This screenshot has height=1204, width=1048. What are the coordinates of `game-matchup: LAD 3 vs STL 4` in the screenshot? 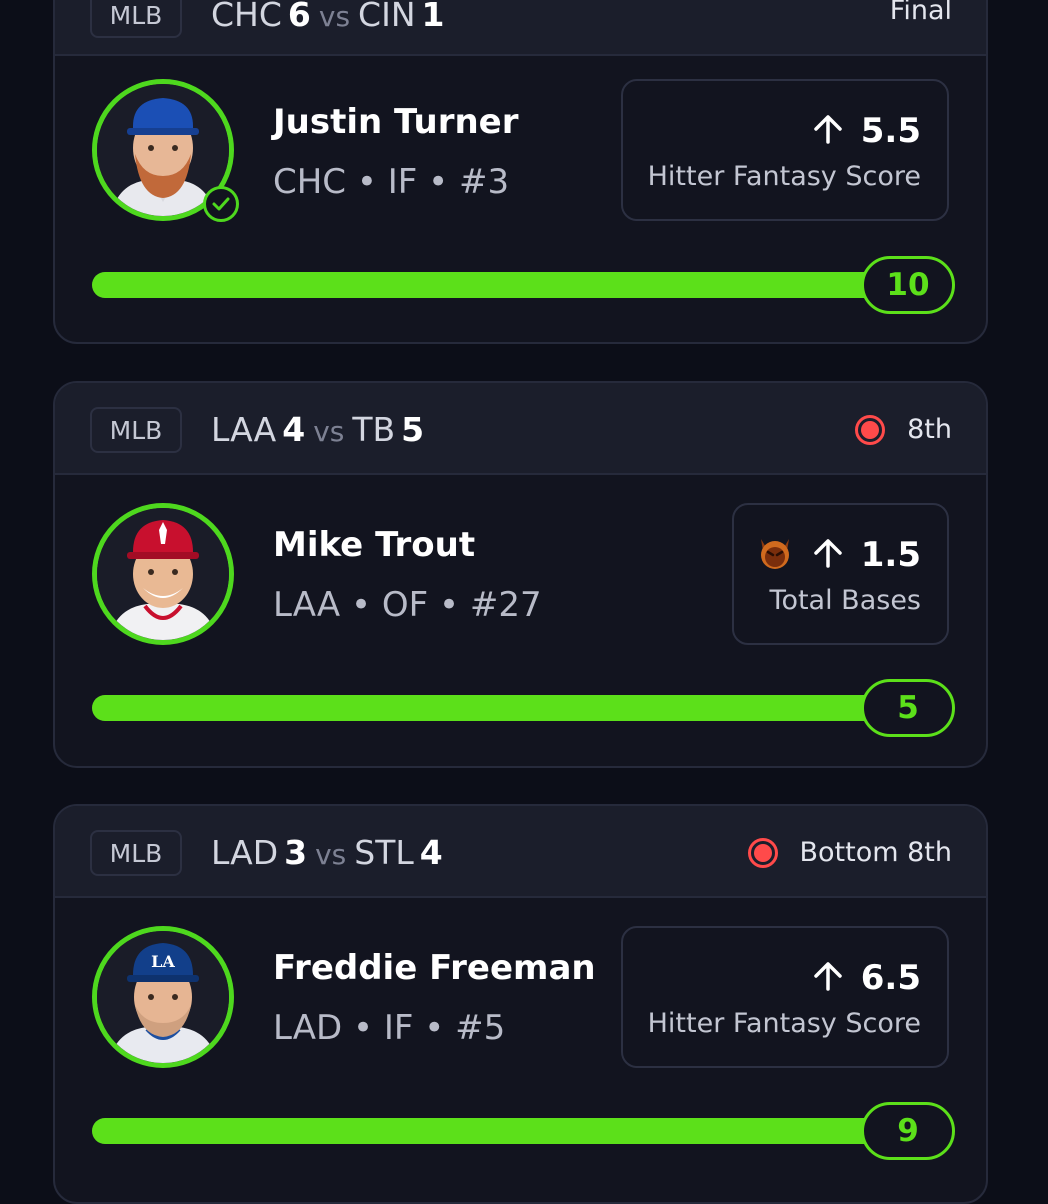 It's located at (327, 853).